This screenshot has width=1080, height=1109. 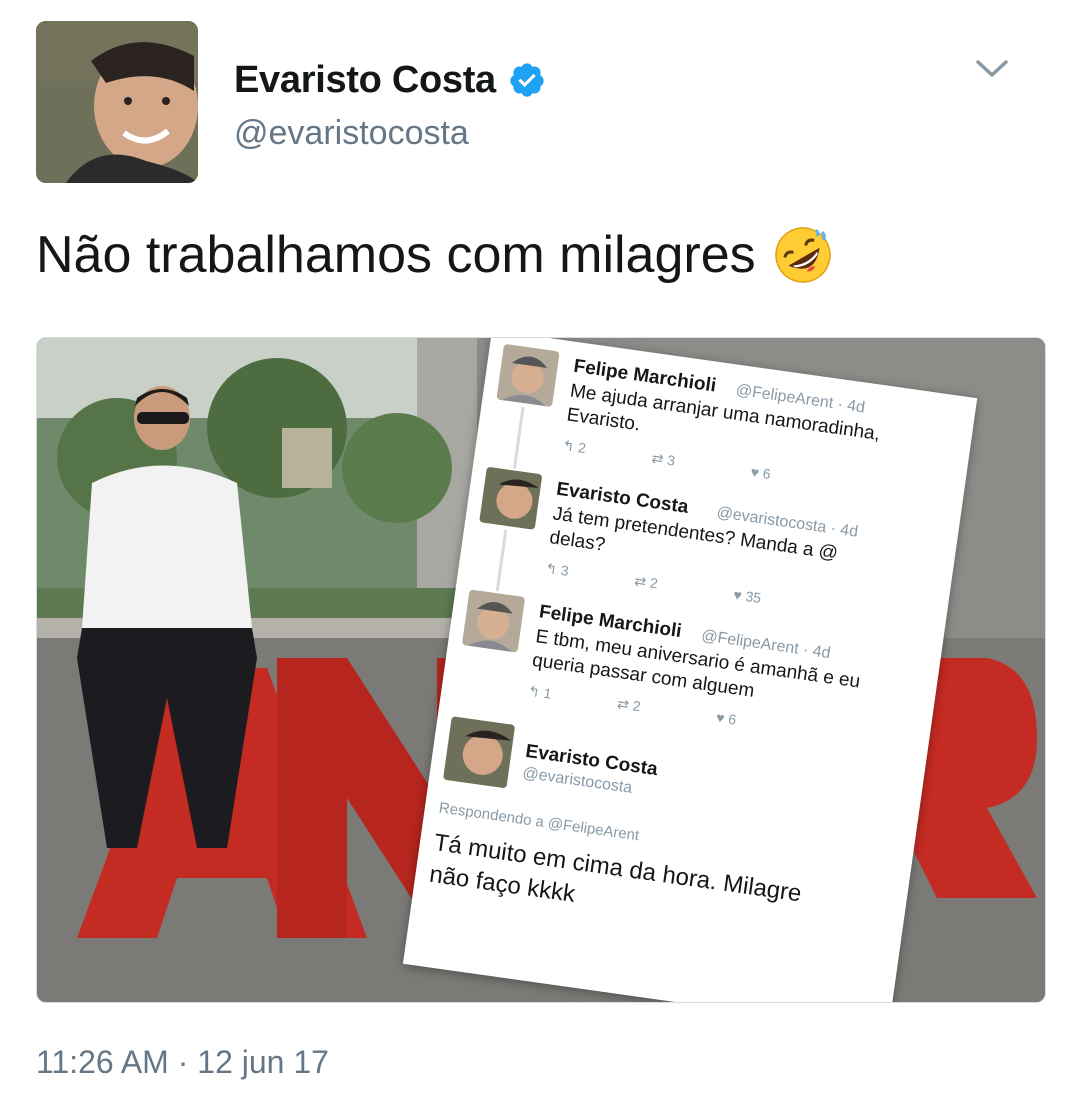 I want to click on tweet1-like-count: 6, so click(x=766, y=474).